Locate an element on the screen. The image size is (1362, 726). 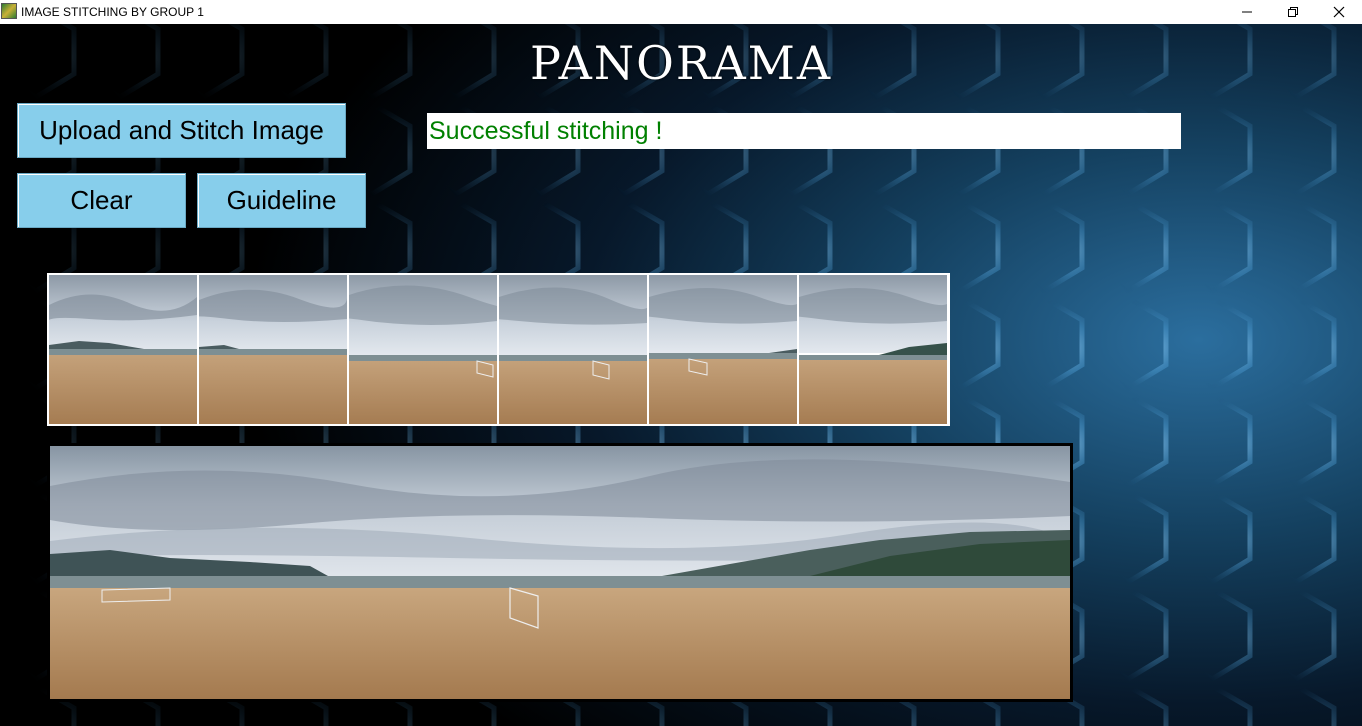
restore-icon is located at coordinates (1293, 12).